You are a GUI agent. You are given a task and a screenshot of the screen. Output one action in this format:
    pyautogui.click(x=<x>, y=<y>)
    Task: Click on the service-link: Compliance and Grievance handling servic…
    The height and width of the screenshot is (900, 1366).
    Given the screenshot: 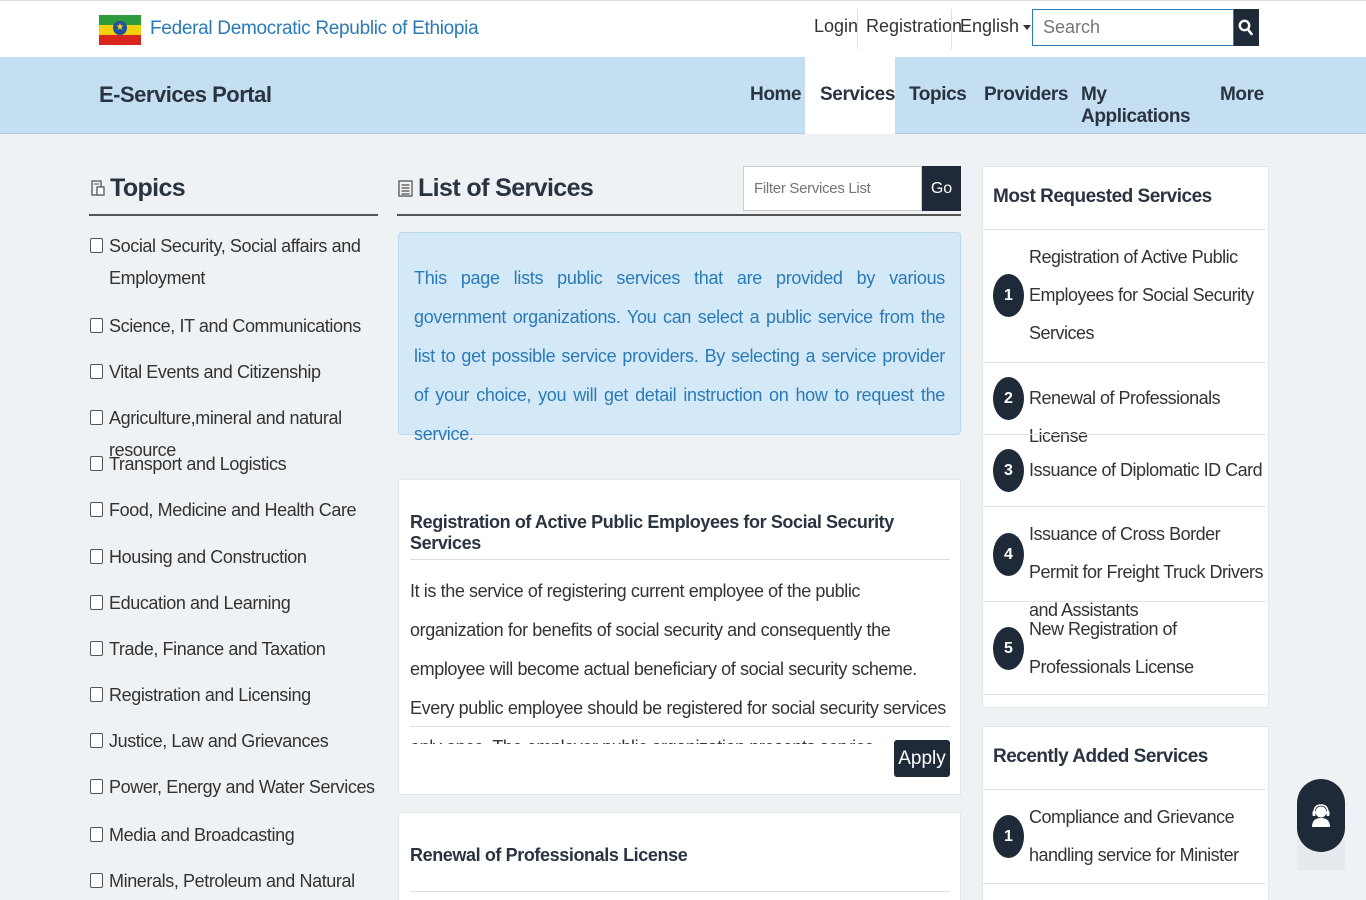 What is the action you would take?
    pyautogui.click(x=1147, y=836)
    